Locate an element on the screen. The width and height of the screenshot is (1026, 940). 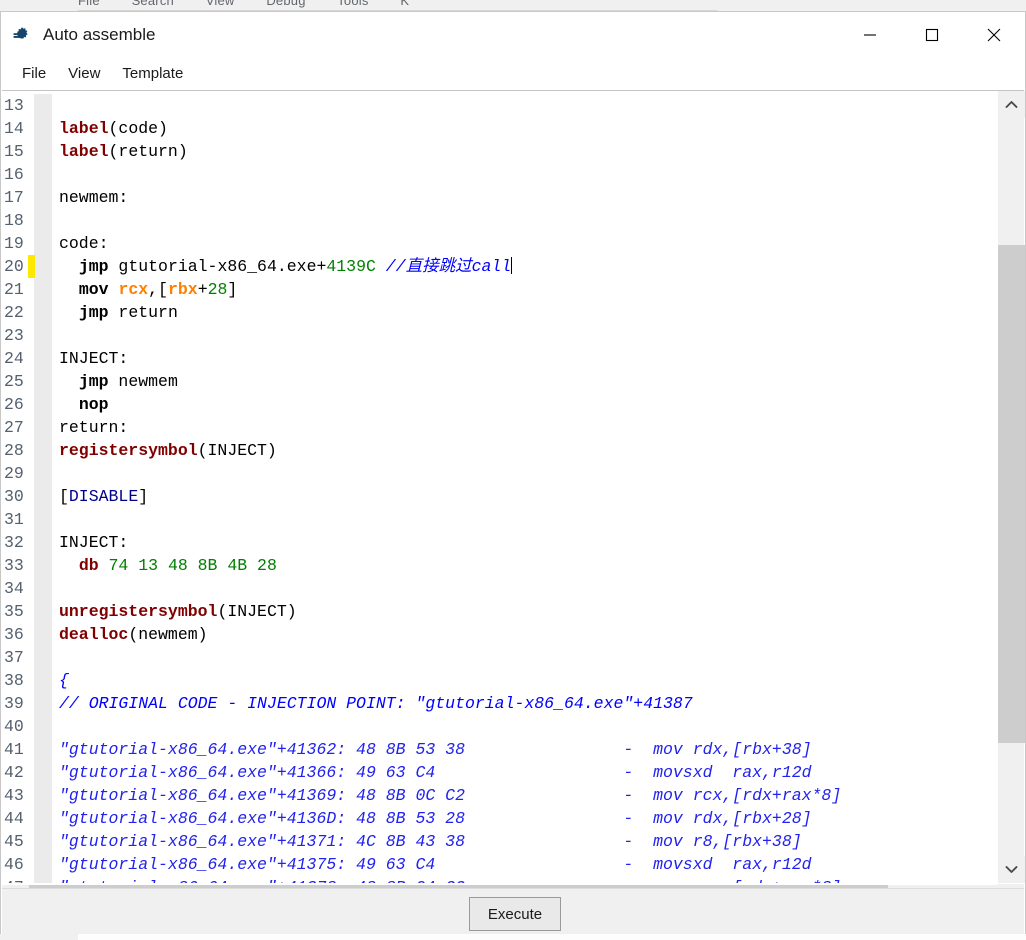
code-line: 29 is located at coordinates (499, 473).